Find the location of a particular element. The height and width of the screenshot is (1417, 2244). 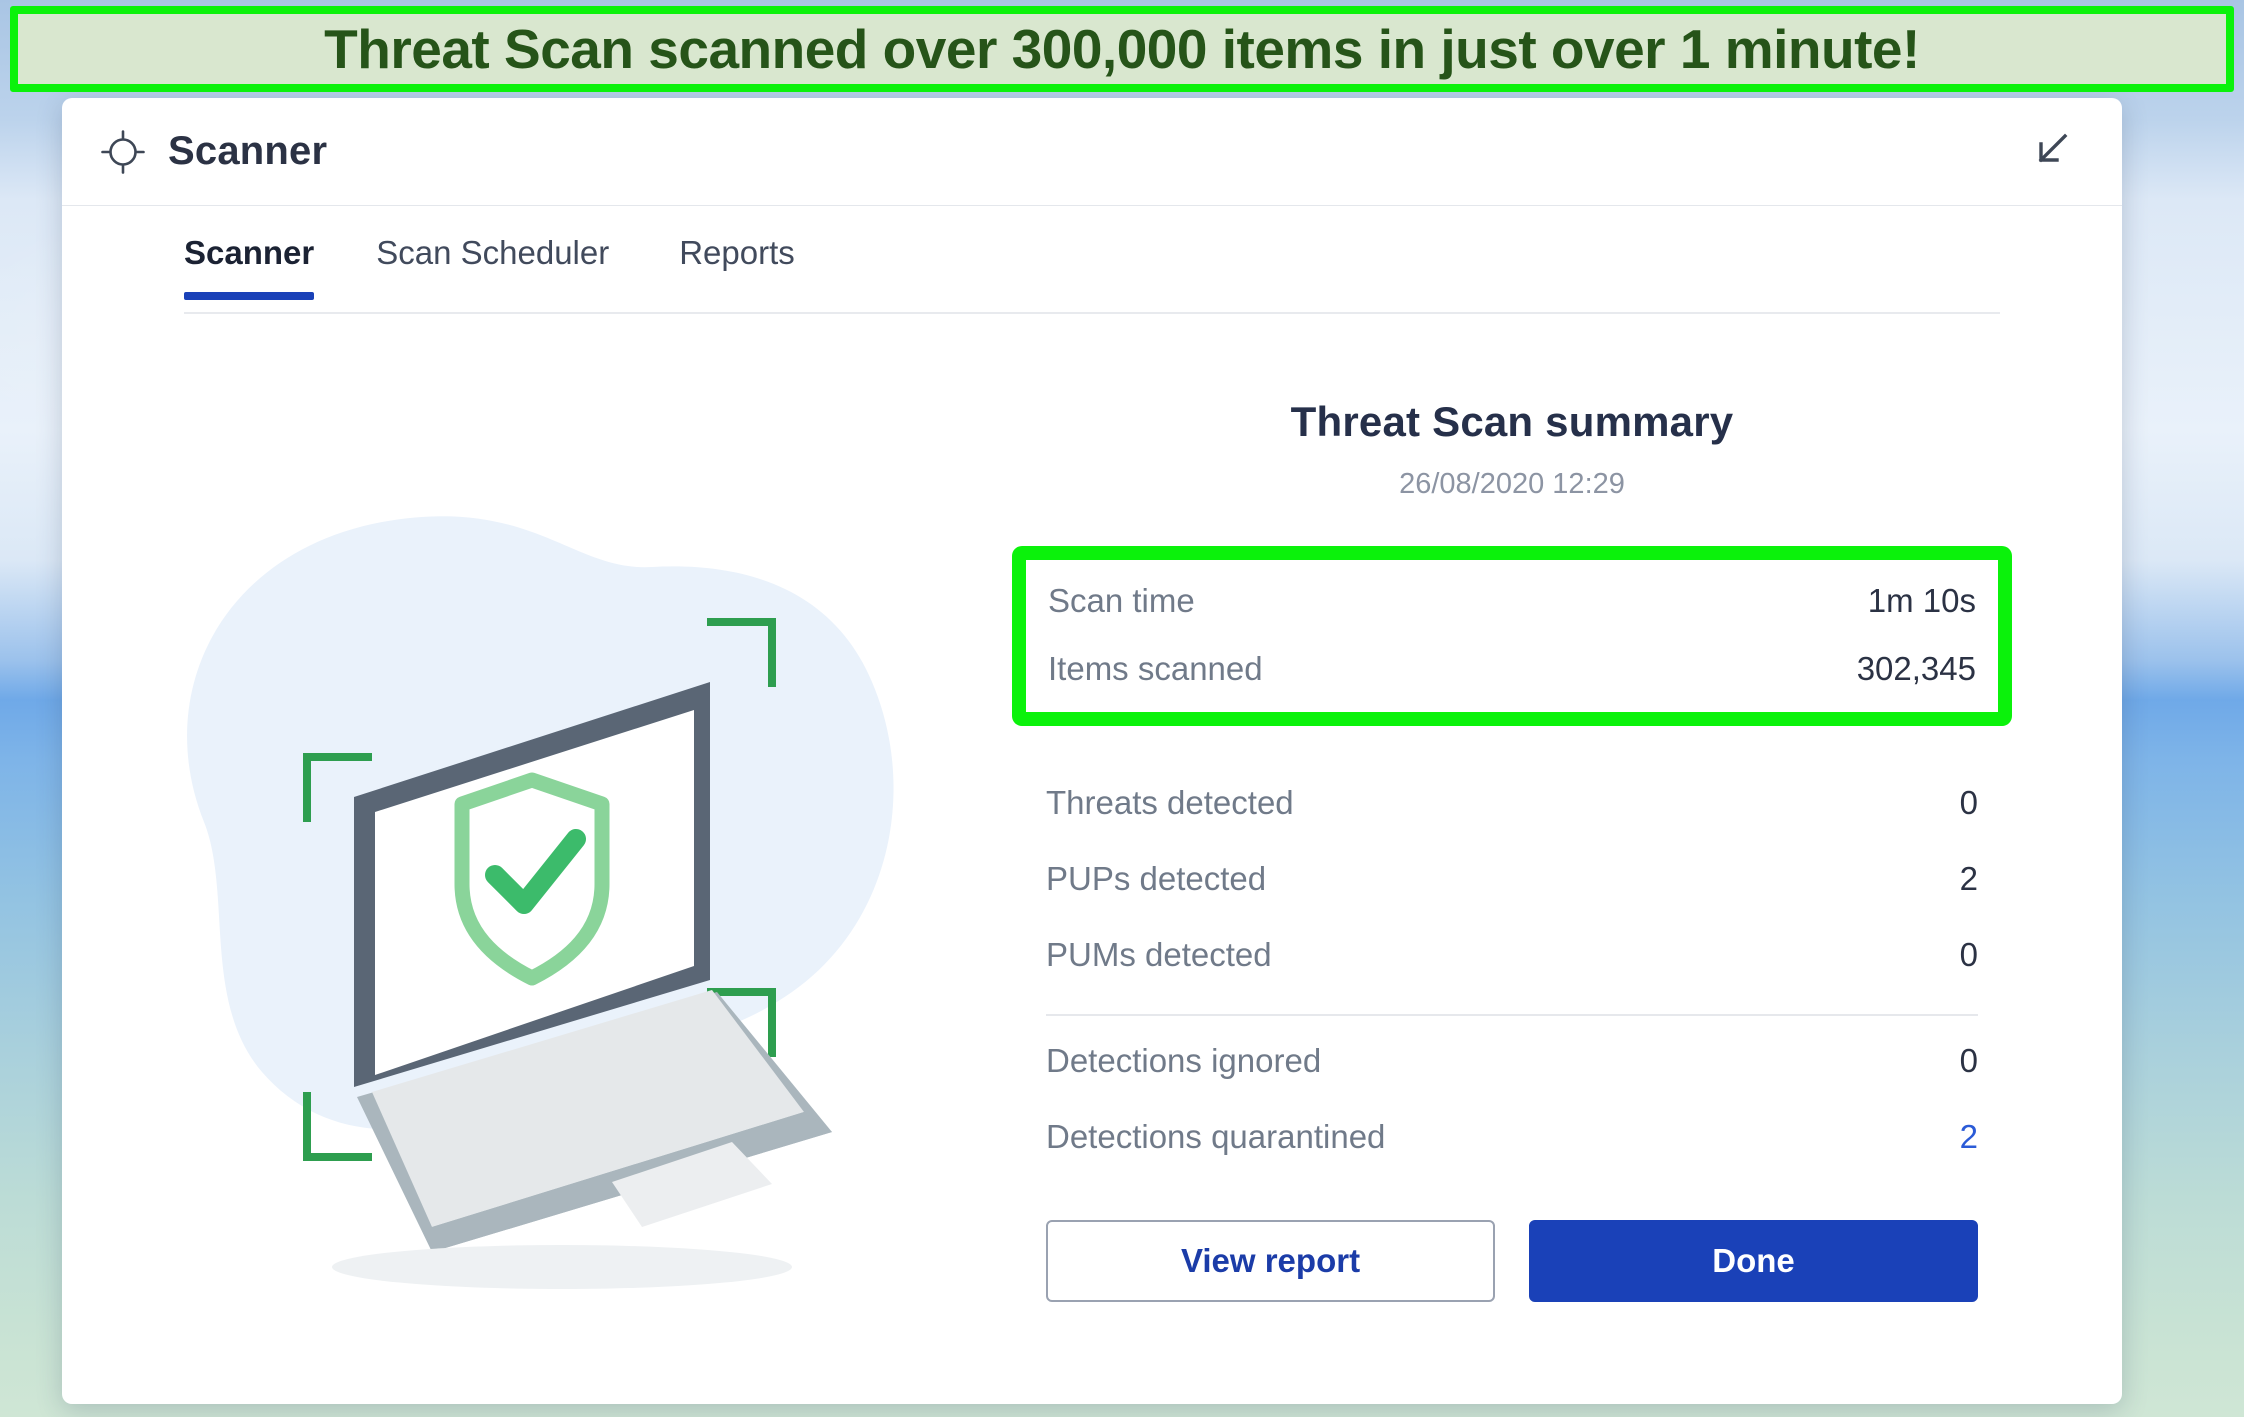

scan-time-value: 1m 10s is located at coordinates (1921, 600).